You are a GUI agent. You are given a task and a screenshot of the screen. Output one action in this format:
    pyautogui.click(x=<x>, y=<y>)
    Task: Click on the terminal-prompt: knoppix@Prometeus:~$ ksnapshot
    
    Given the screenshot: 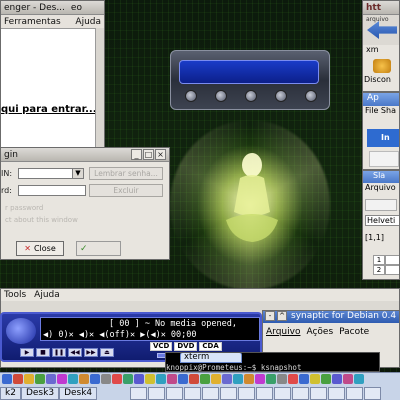 What is the action you would take?
    pyautogui.click(x=233, y=367)
    